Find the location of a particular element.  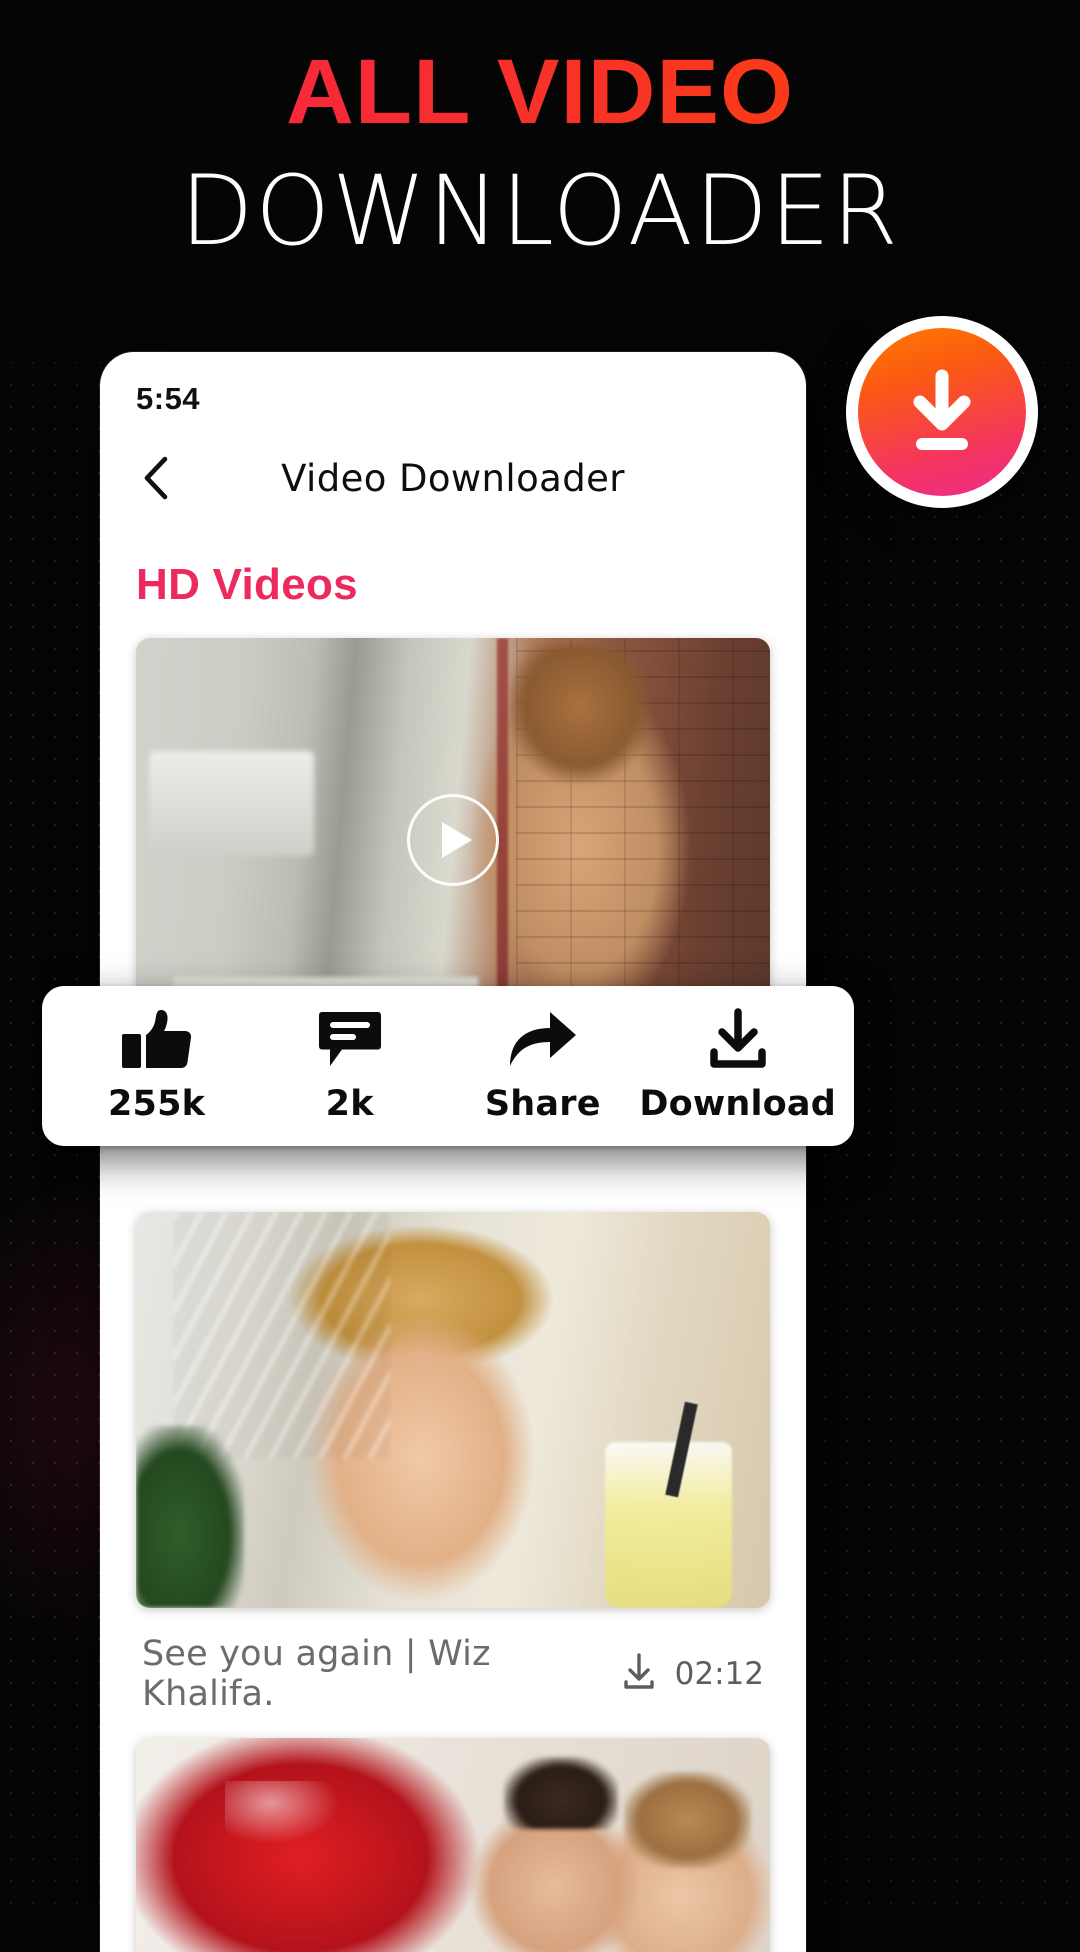

share-action: Share is located at coordinates (542, 1066).